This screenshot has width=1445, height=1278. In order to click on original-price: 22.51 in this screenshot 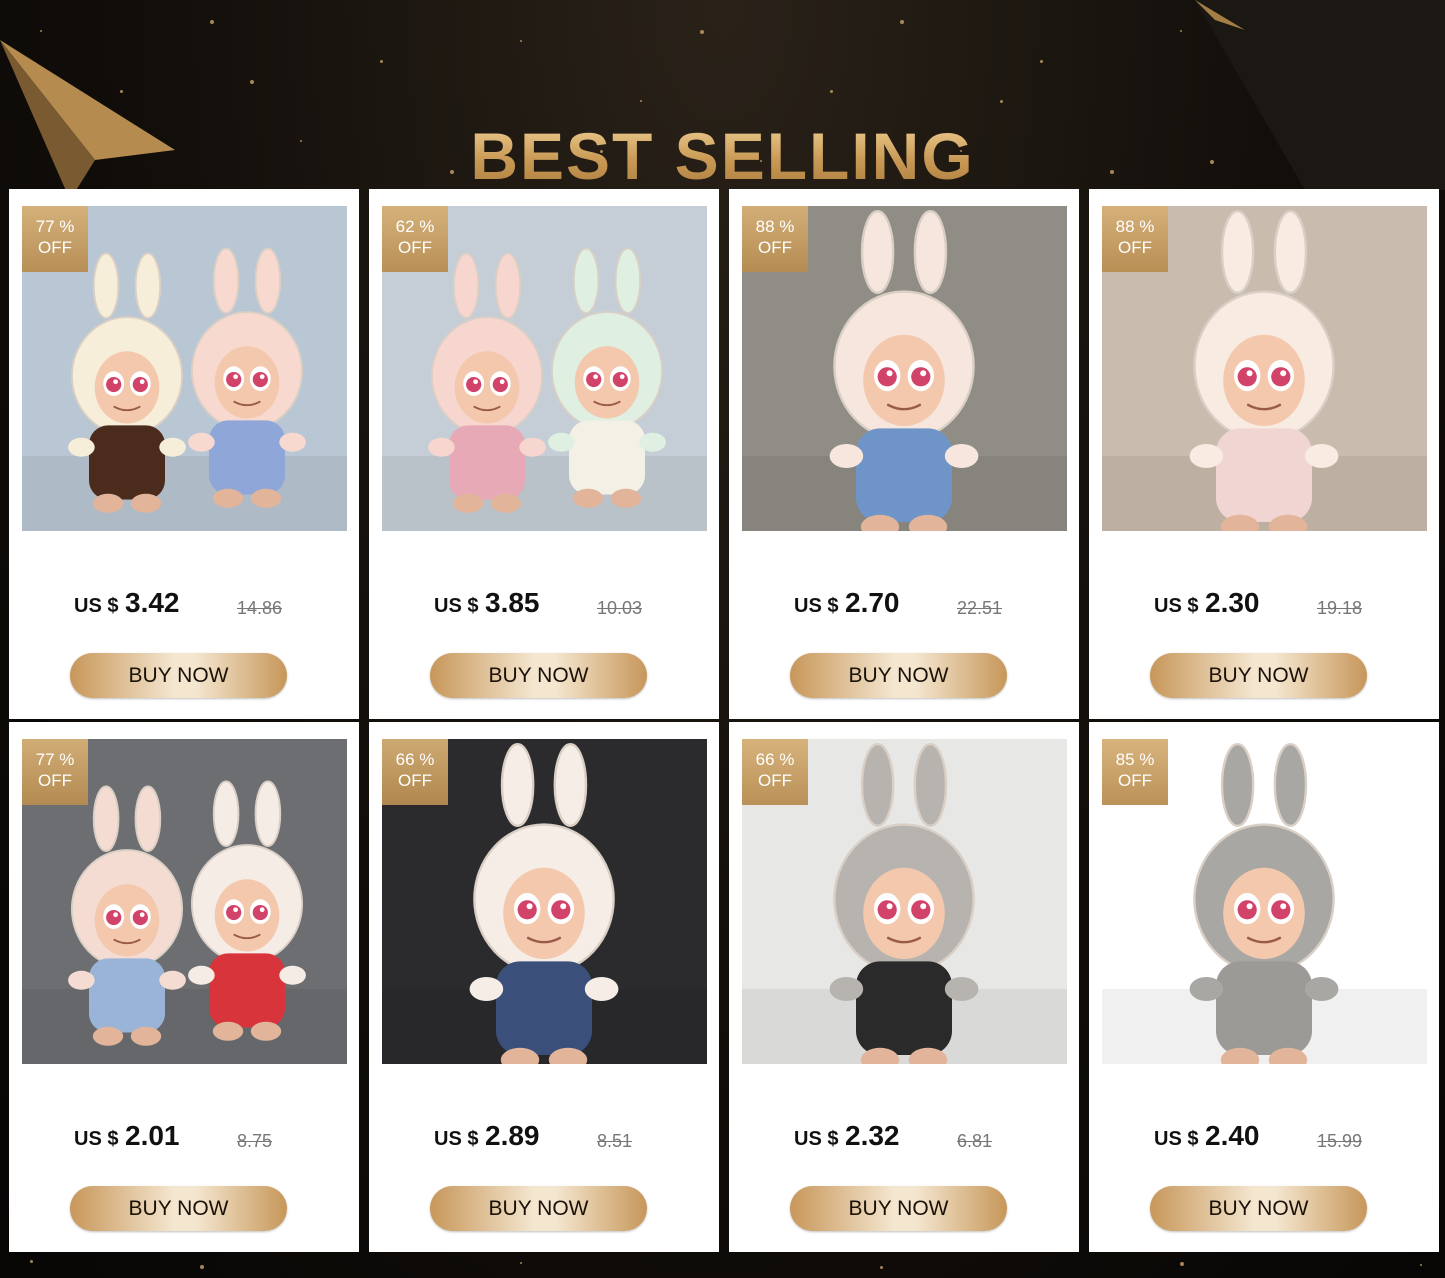, I will do `click(980, 608)`.